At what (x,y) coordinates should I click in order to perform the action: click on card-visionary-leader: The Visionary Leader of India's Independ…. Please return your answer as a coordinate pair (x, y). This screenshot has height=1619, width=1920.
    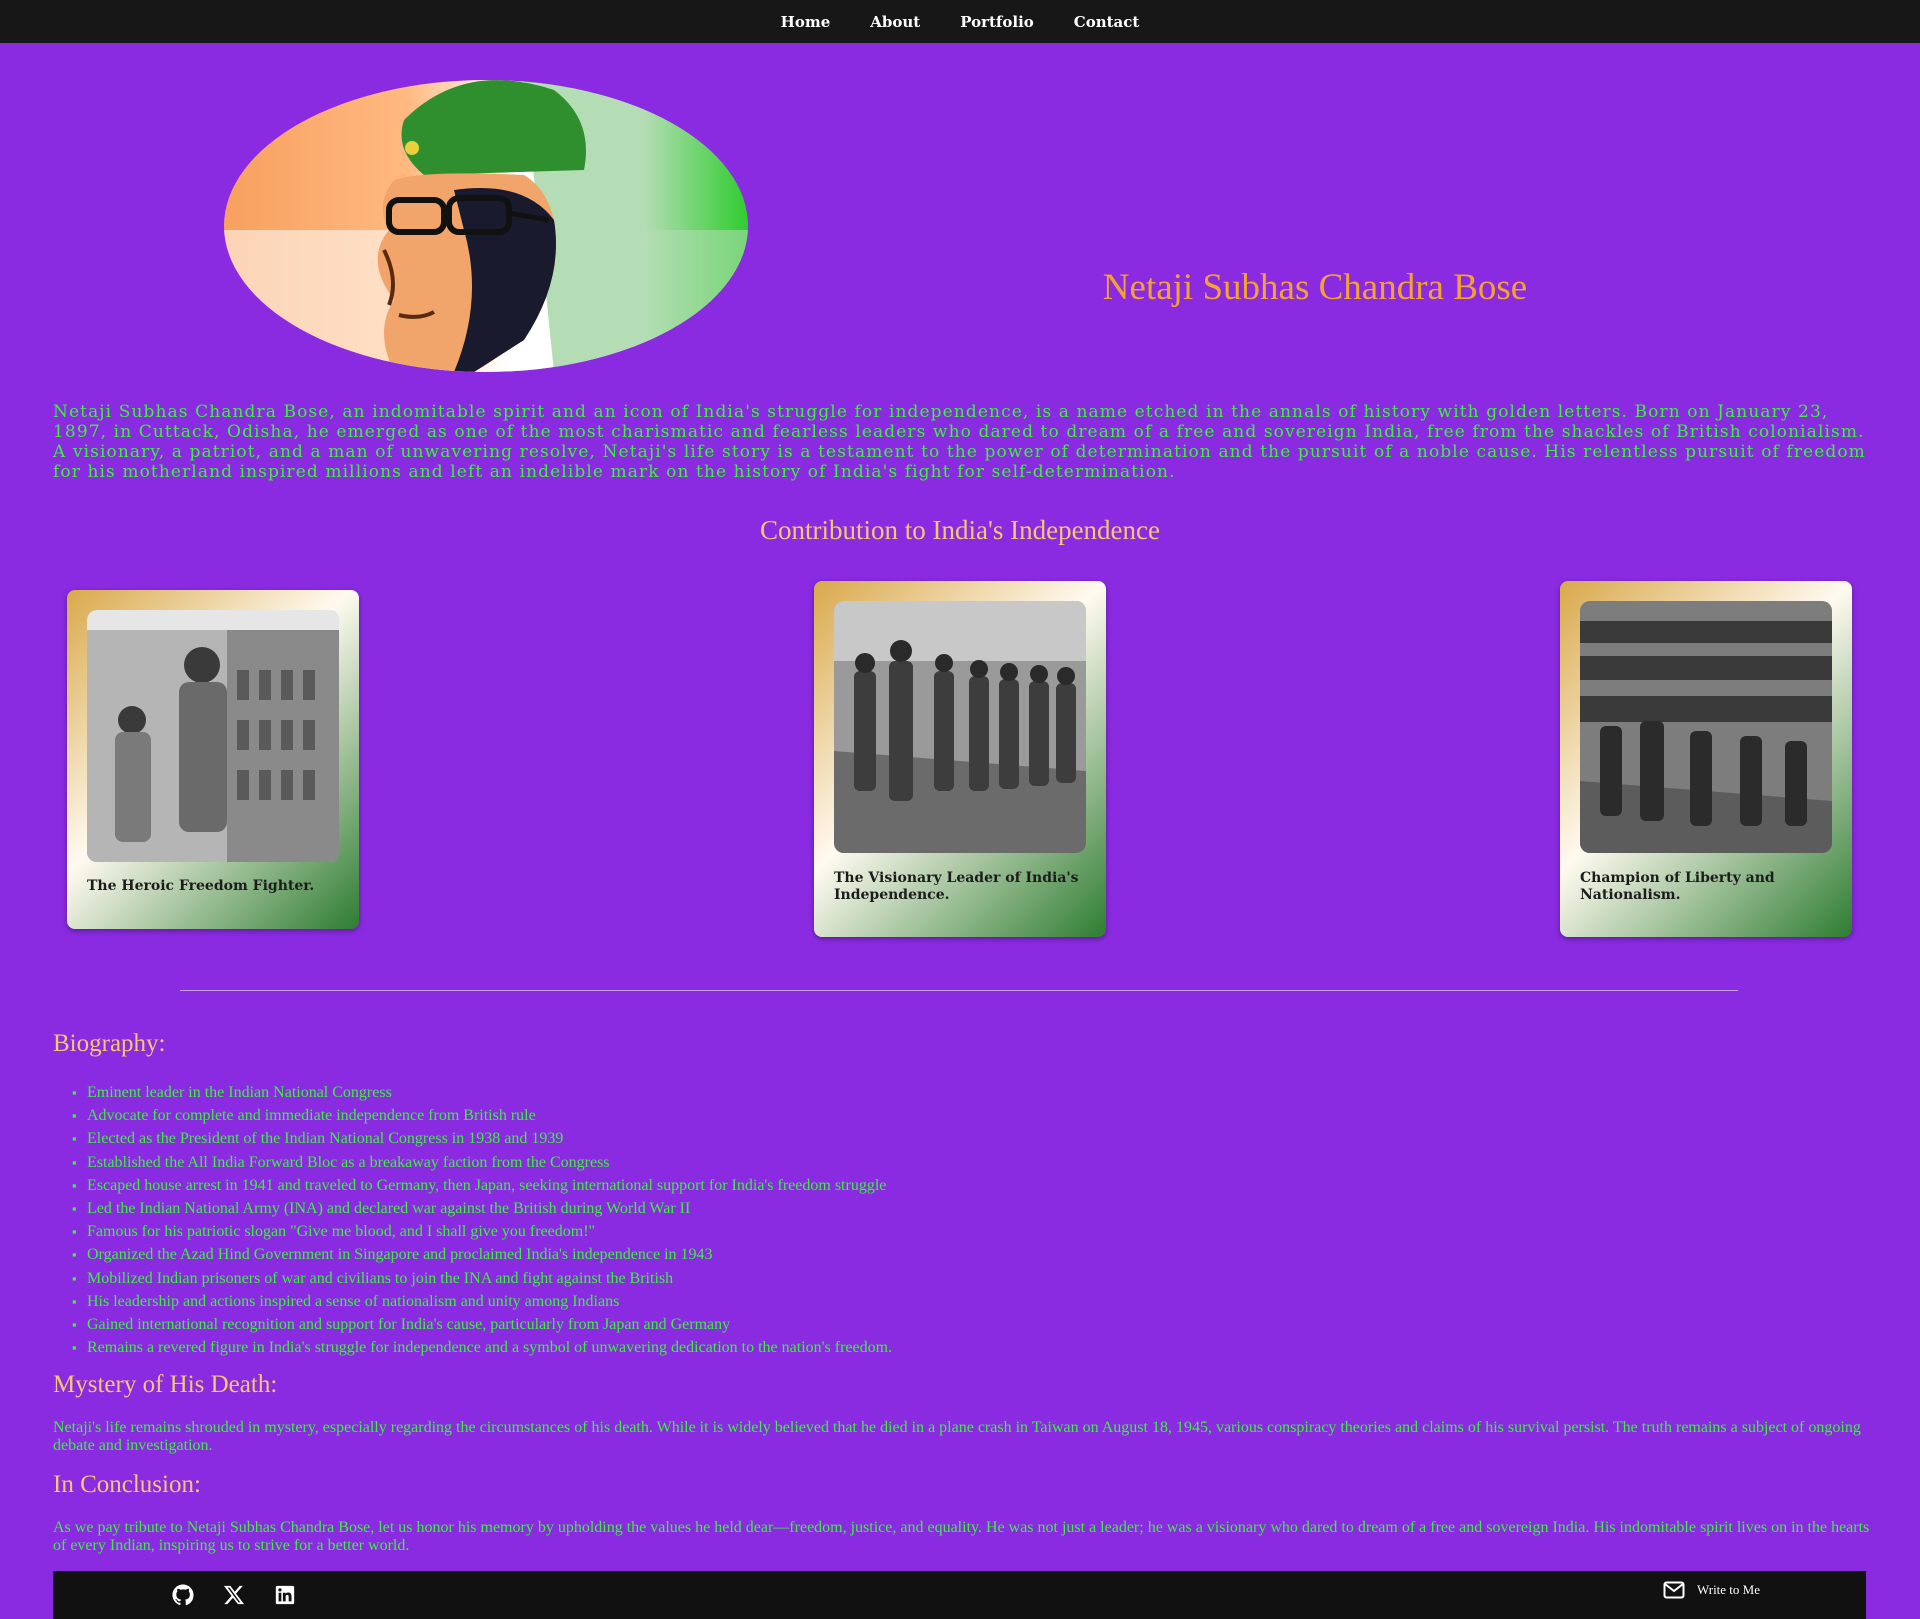
    Looking at the image, I should click on (960, 759).